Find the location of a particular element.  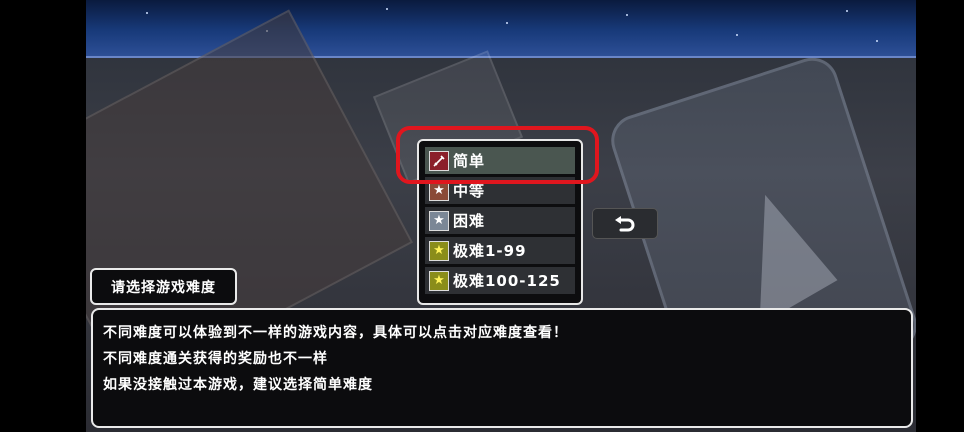

info-line: 如果没接触过本游戏，建议选择简单难度 is located at coordinates (238, 385).